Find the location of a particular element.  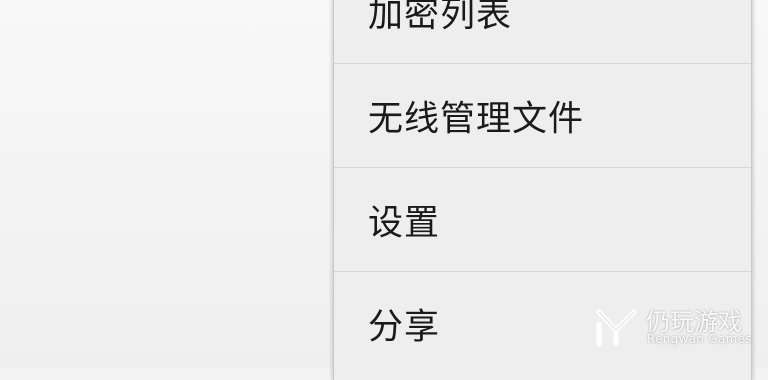

watermark: 仍玩游戏 Rengwan Games is located at coordinates (674, 328).